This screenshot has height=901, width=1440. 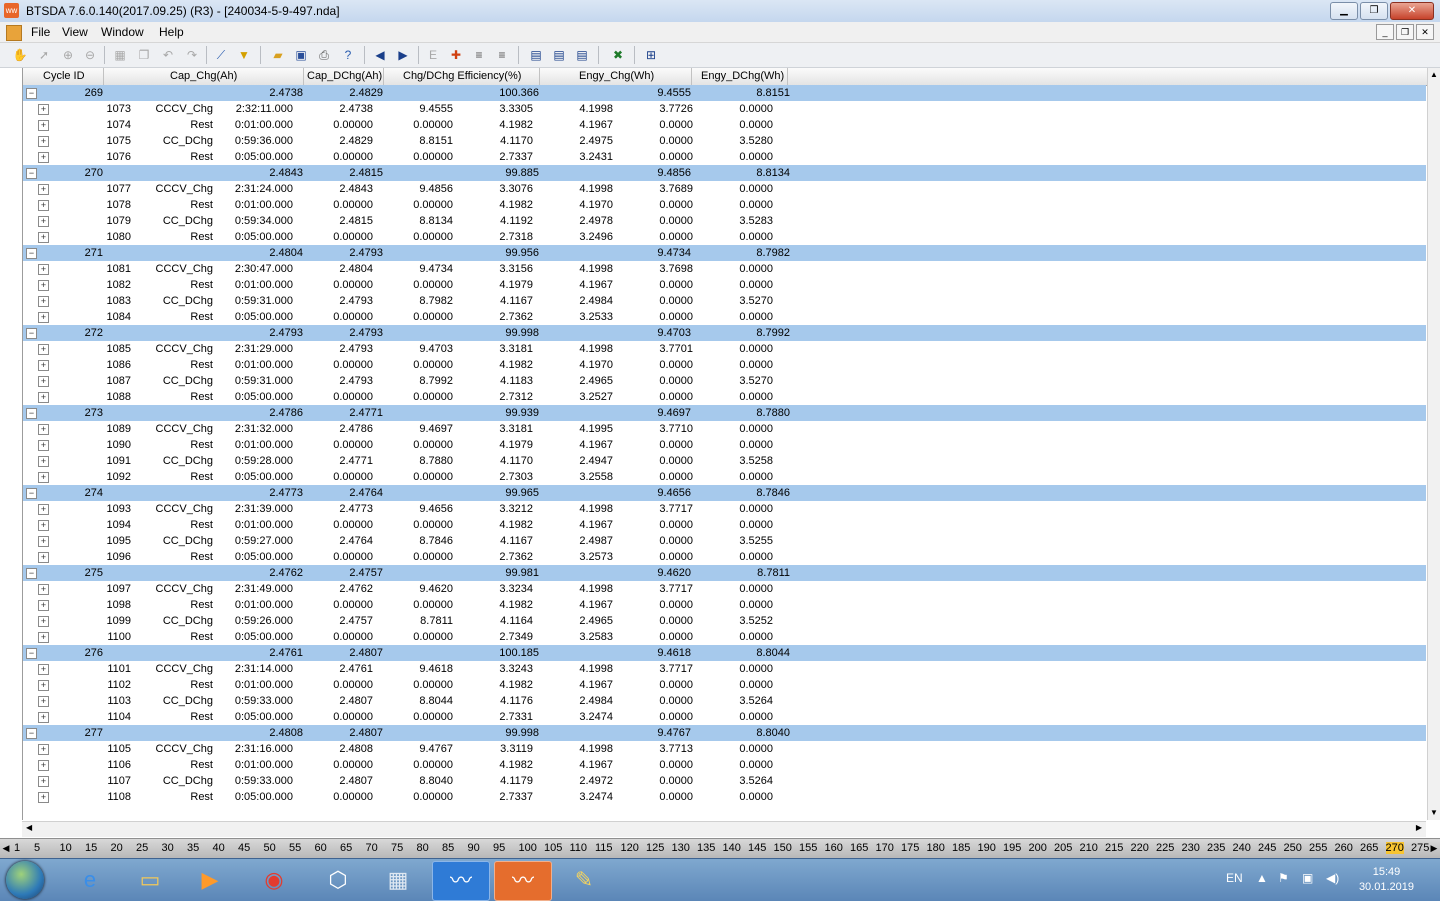 I want to click on pager-item: 275, so click(x=1420, y=848).